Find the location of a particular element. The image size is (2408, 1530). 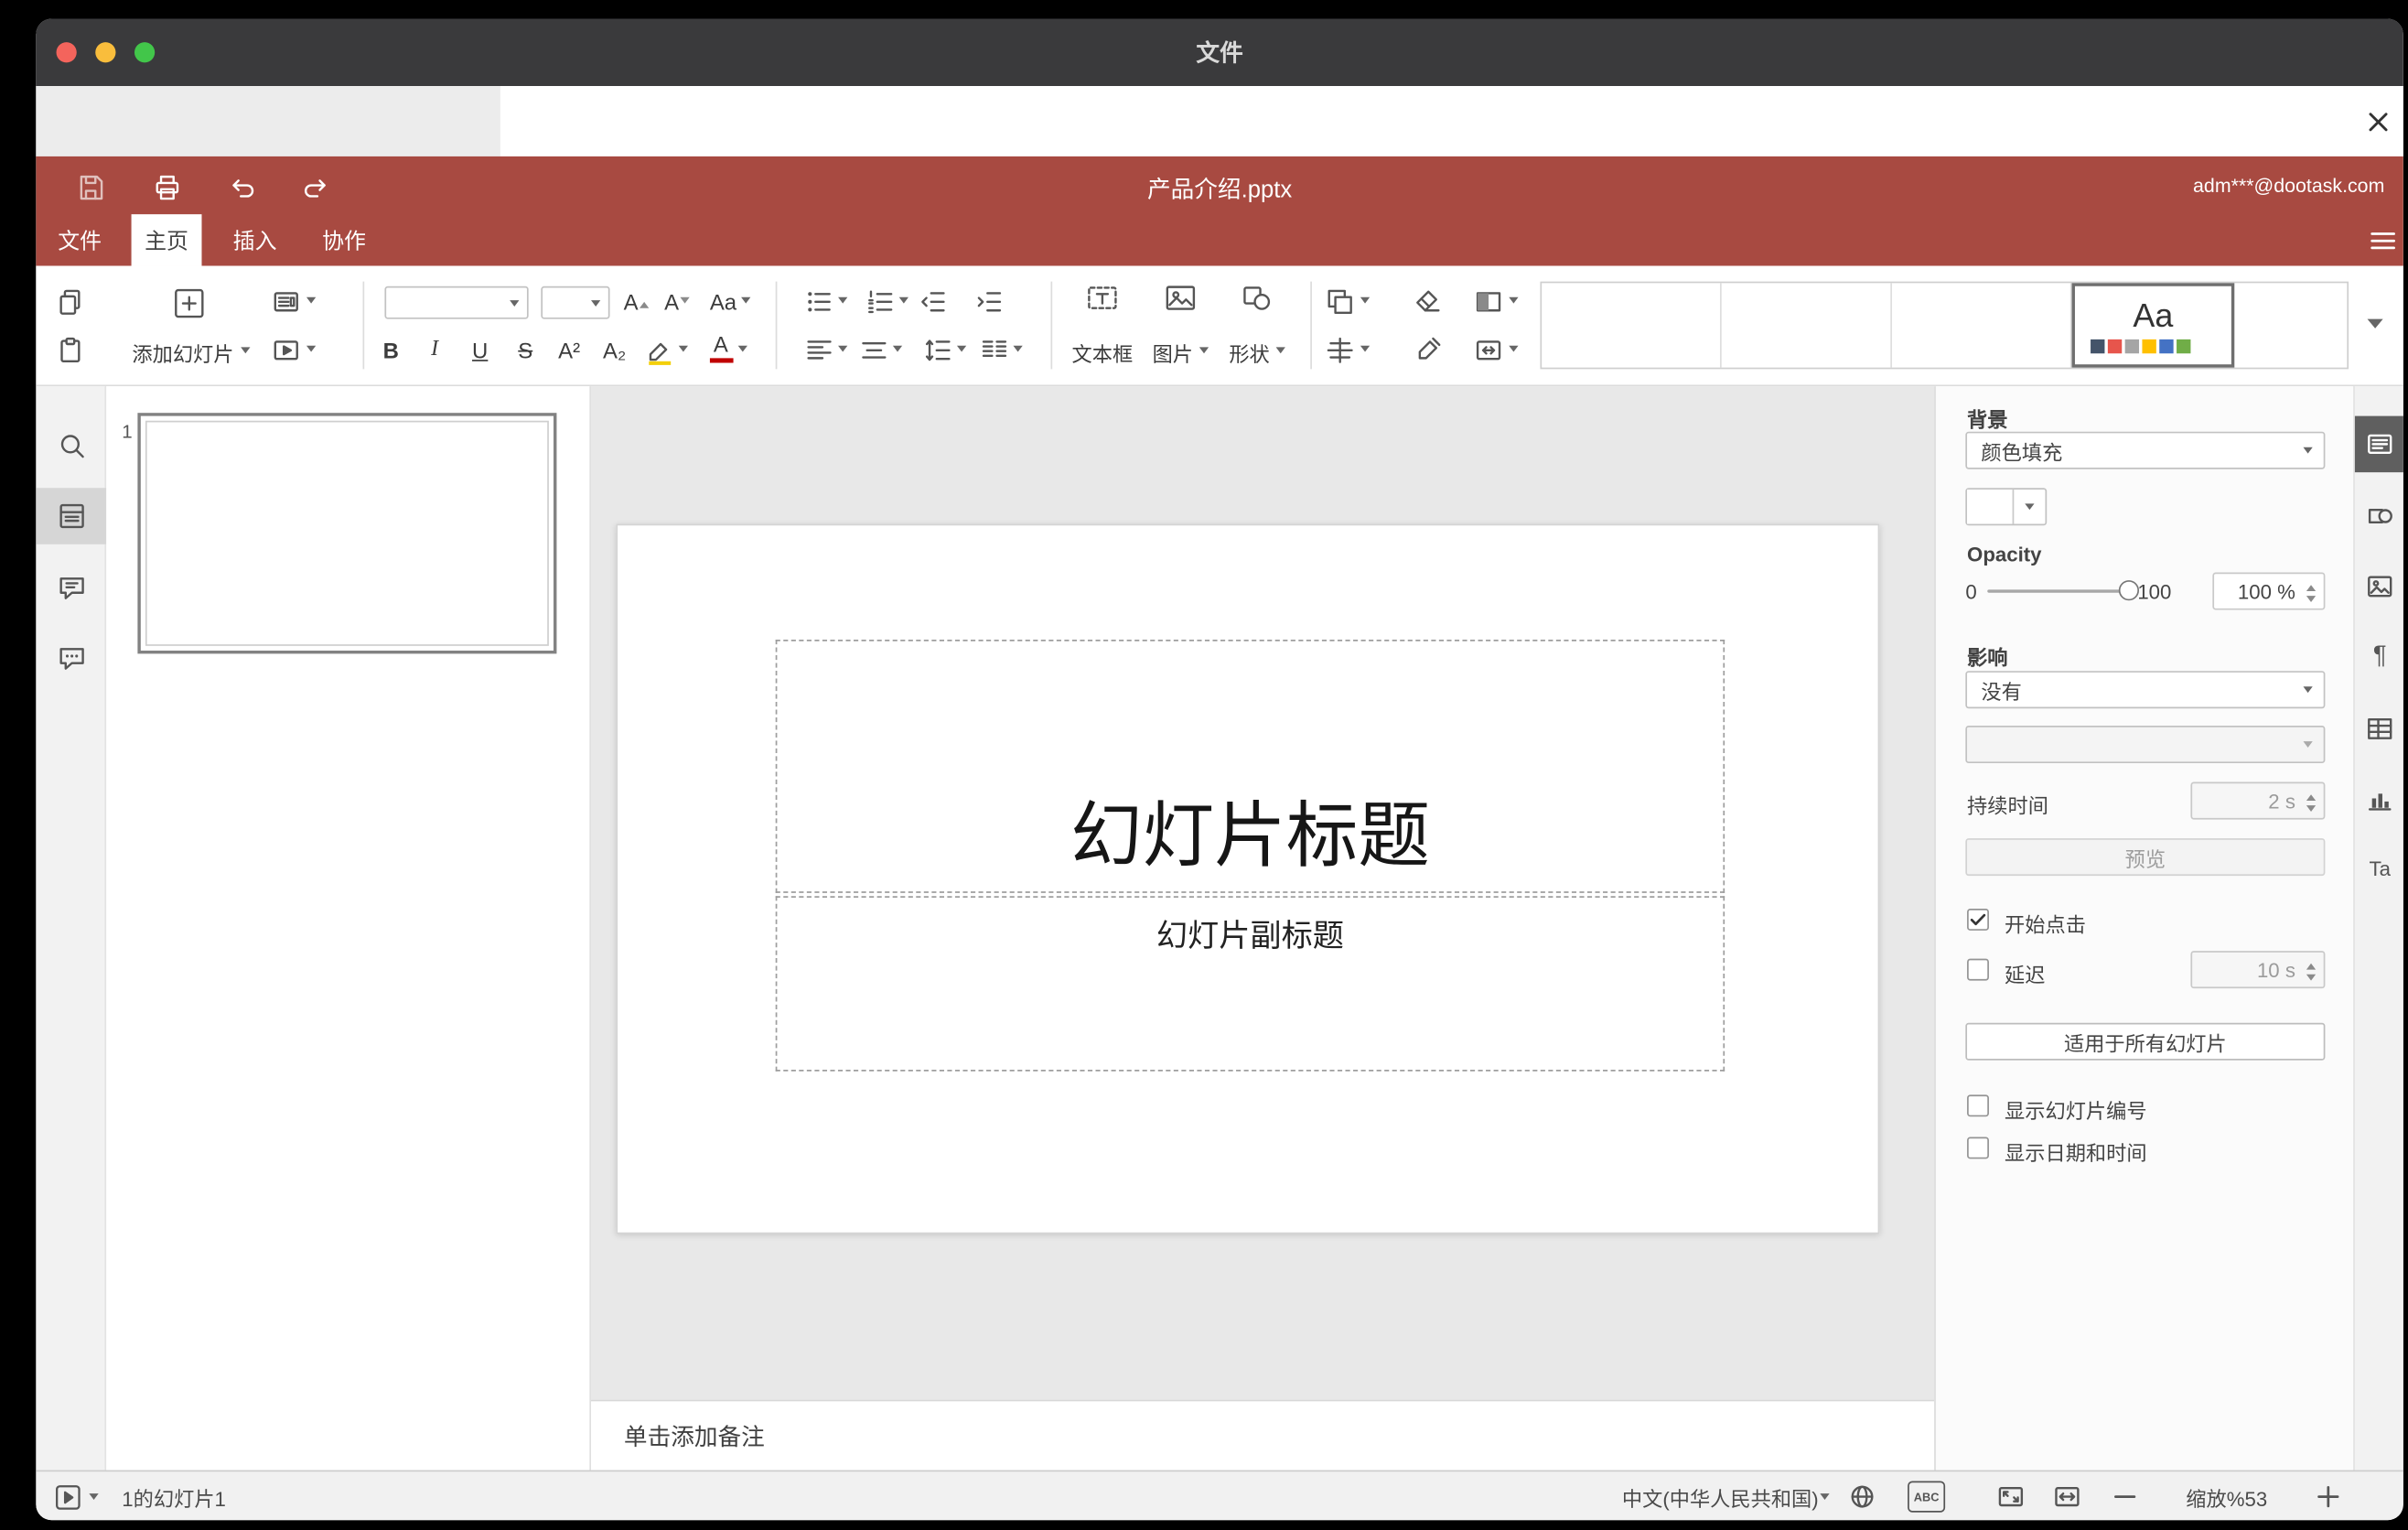

paste-button is located at coordinates (70, 350).